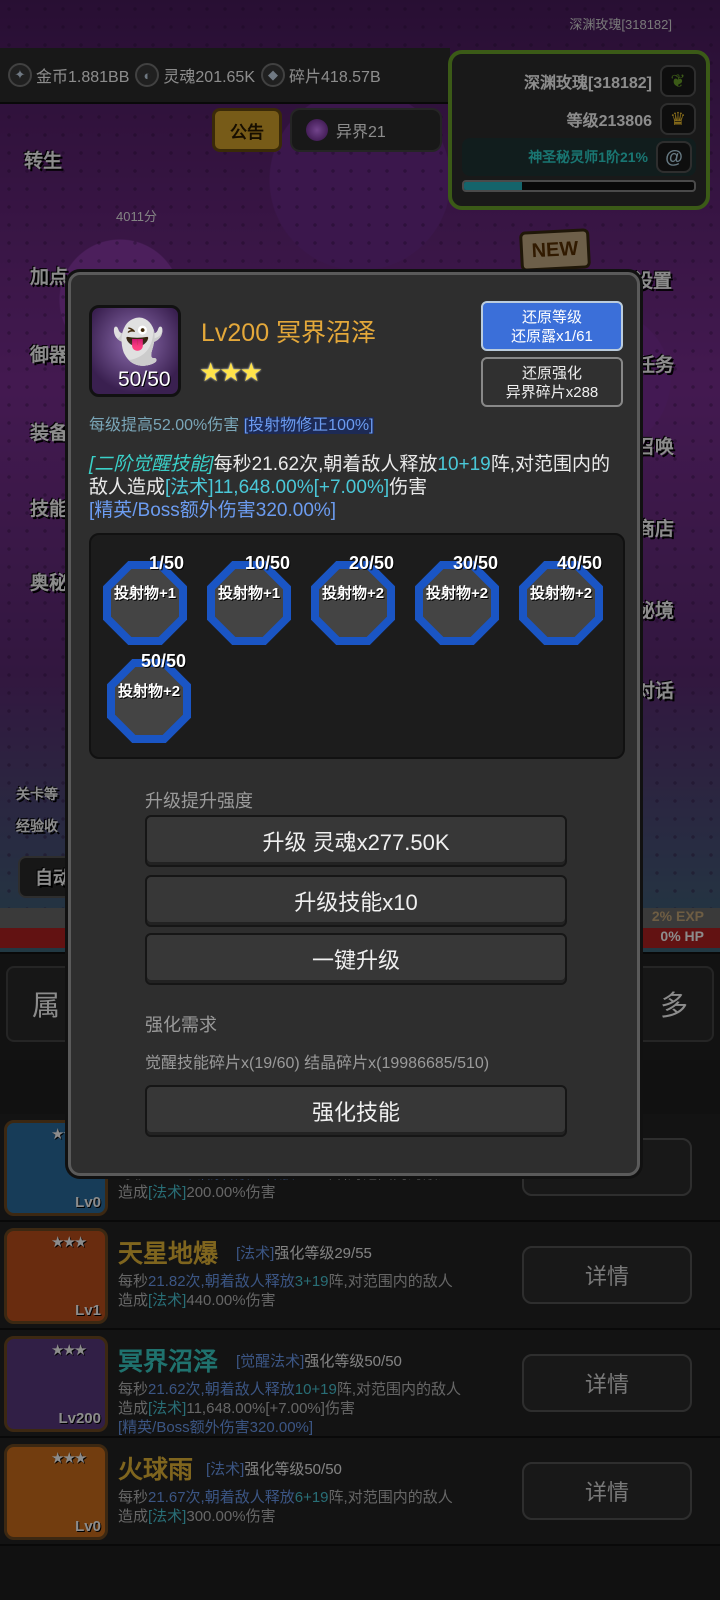  What do you see at coordinates (189, 487) in the screenshot?
I see `desc-spell-tag: [法术]` at bounding box center [189, 487].